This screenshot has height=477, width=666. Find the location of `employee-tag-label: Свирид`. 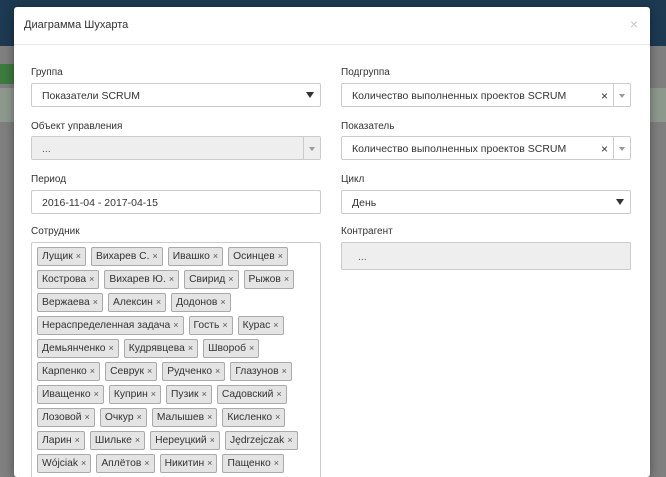

employee-tag-label: Свирид is located at coordinates (207, 279).